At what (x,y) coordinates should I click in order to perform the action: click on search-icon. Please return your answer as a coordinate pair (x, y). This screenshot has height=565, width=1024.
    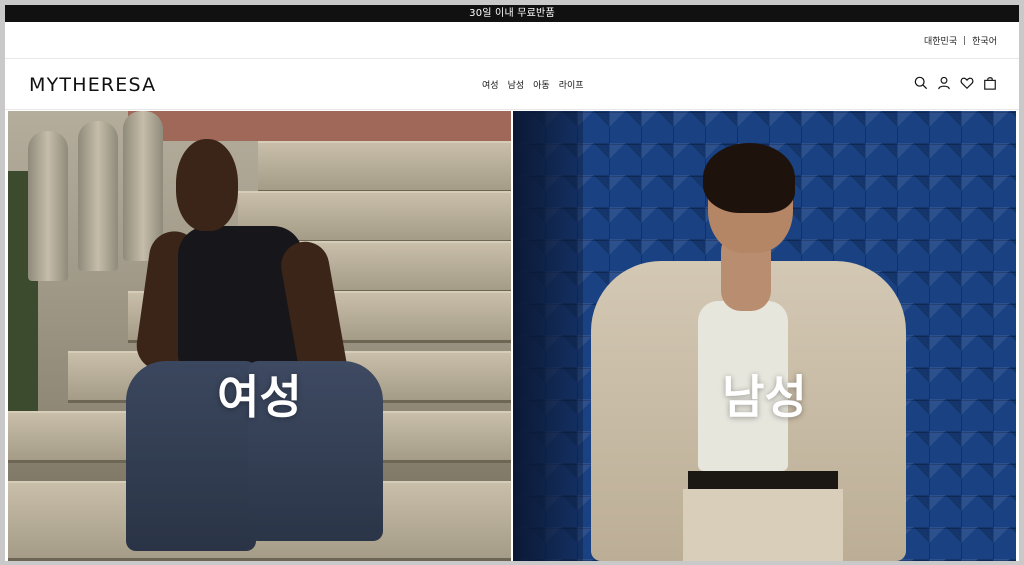
    Looking at the image, I should click on (921, 83).